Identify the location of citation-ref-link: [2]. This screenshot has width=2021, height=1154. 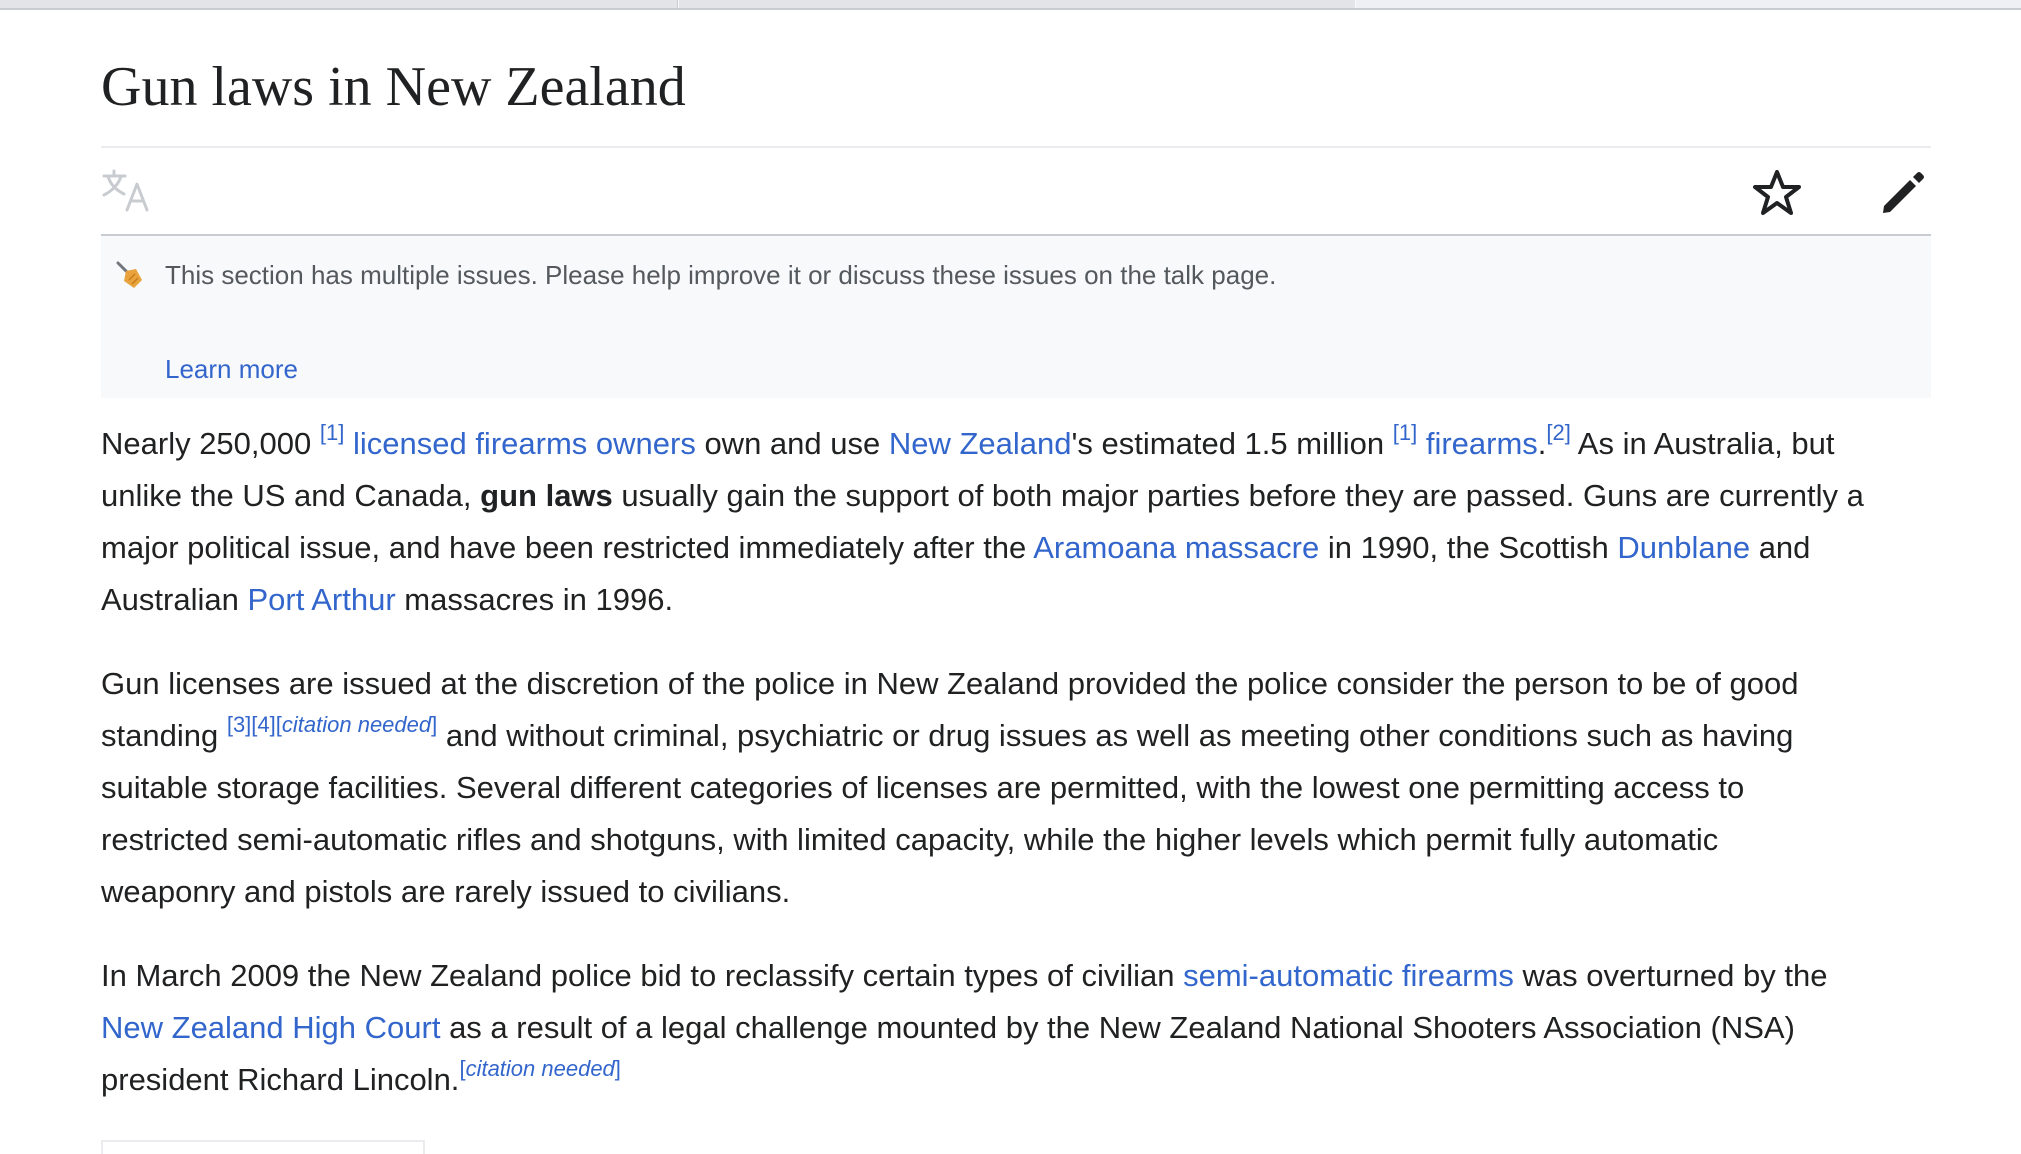
(1558, 432).